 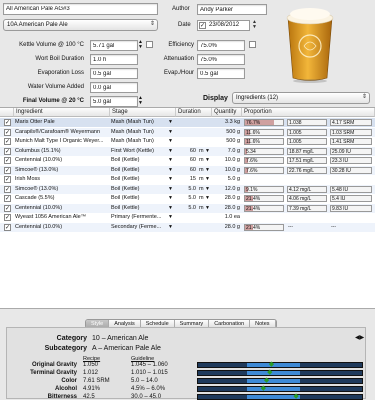 I want to click on wort-boil-duration-label: Wort Boil Duration, so click(x=59, y=59).